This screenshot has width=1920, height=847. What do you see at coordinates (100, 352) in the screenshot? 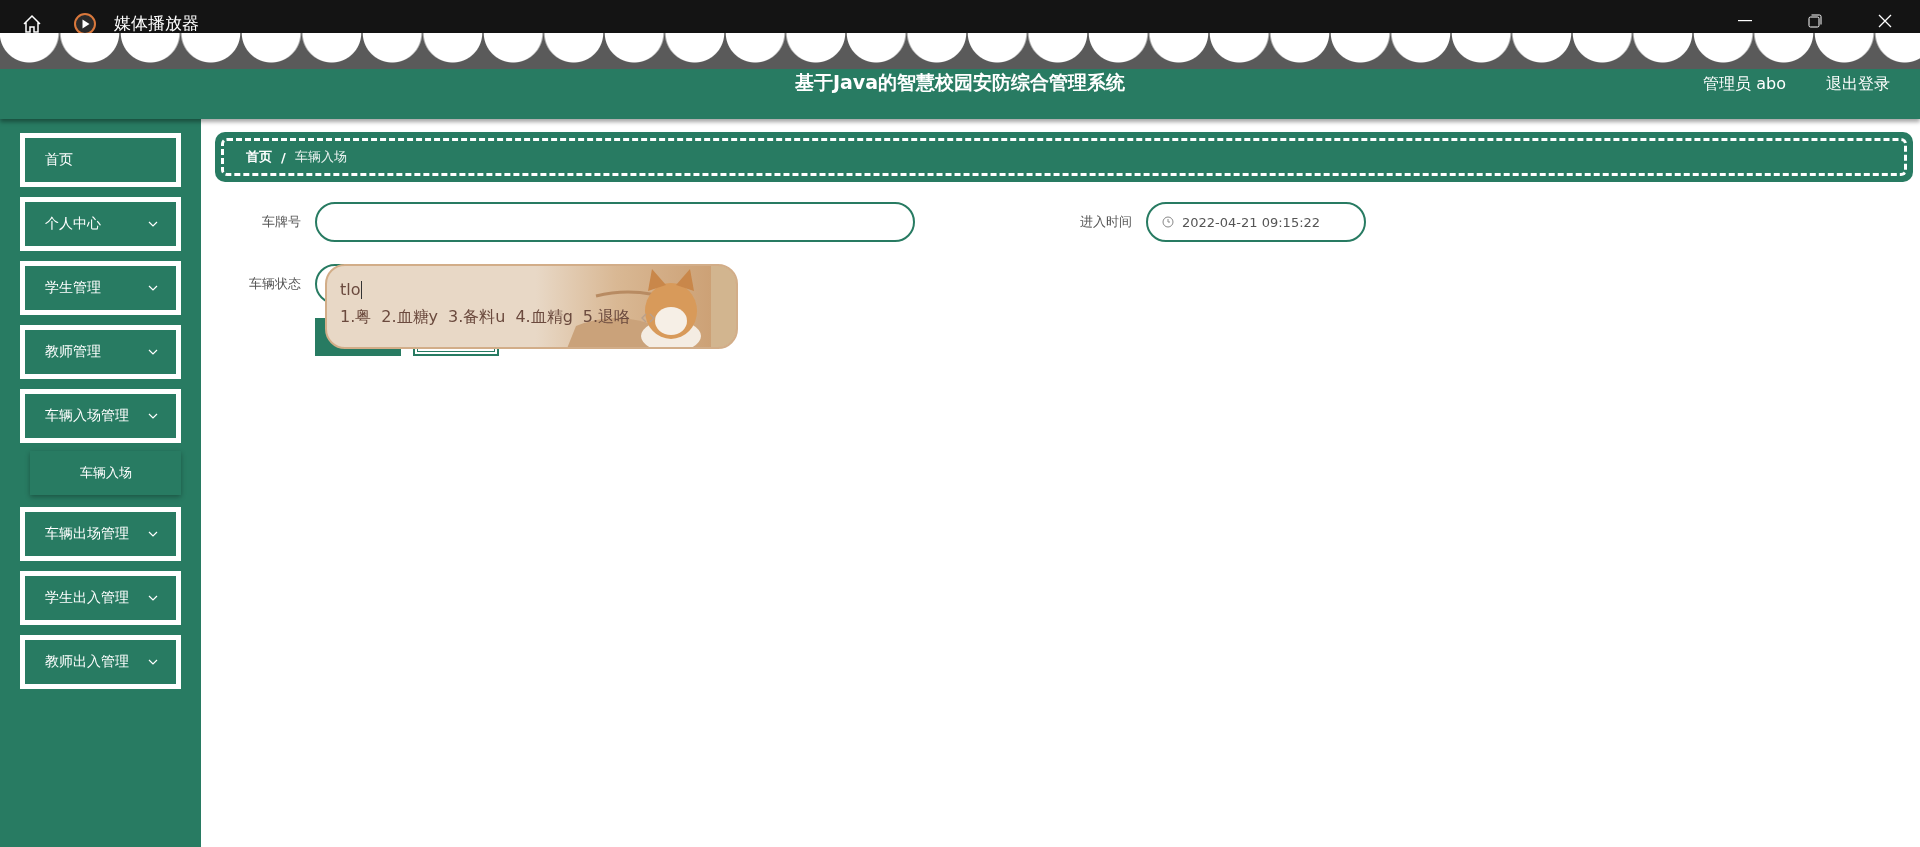
I see `sidebar-item: 教师管理` at bounding box center [100, 352].